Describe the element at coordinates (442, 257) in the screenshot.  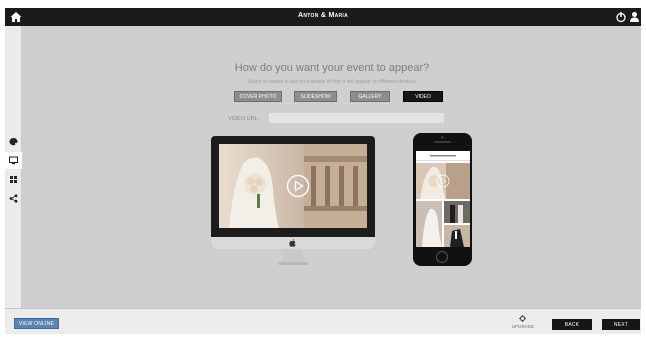
I see `phone-home-button` at that location.